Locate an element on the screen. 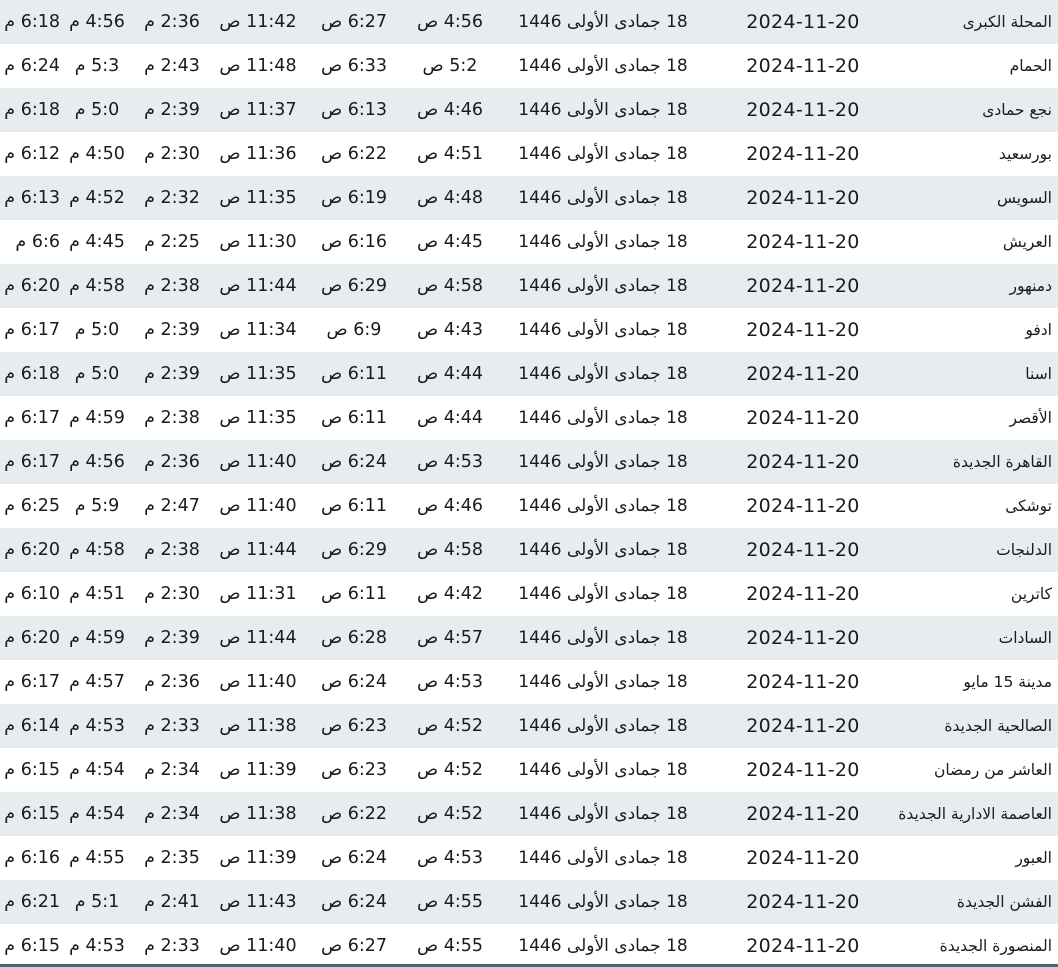 The width and height of the screenshot is (1058, 967). dhuhr-time-cell: 11:38 ص is located at coordinates (258, 814).